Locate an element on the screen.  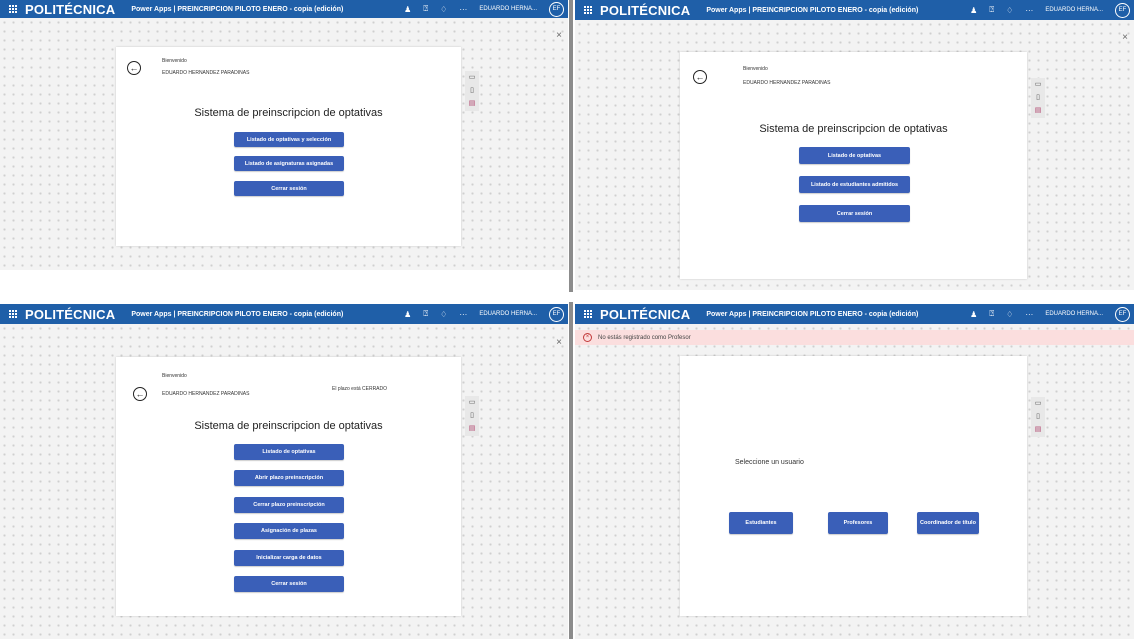
list-optatives-selection-button: Listado de optativas y selección is located at coordinates (289, 139).